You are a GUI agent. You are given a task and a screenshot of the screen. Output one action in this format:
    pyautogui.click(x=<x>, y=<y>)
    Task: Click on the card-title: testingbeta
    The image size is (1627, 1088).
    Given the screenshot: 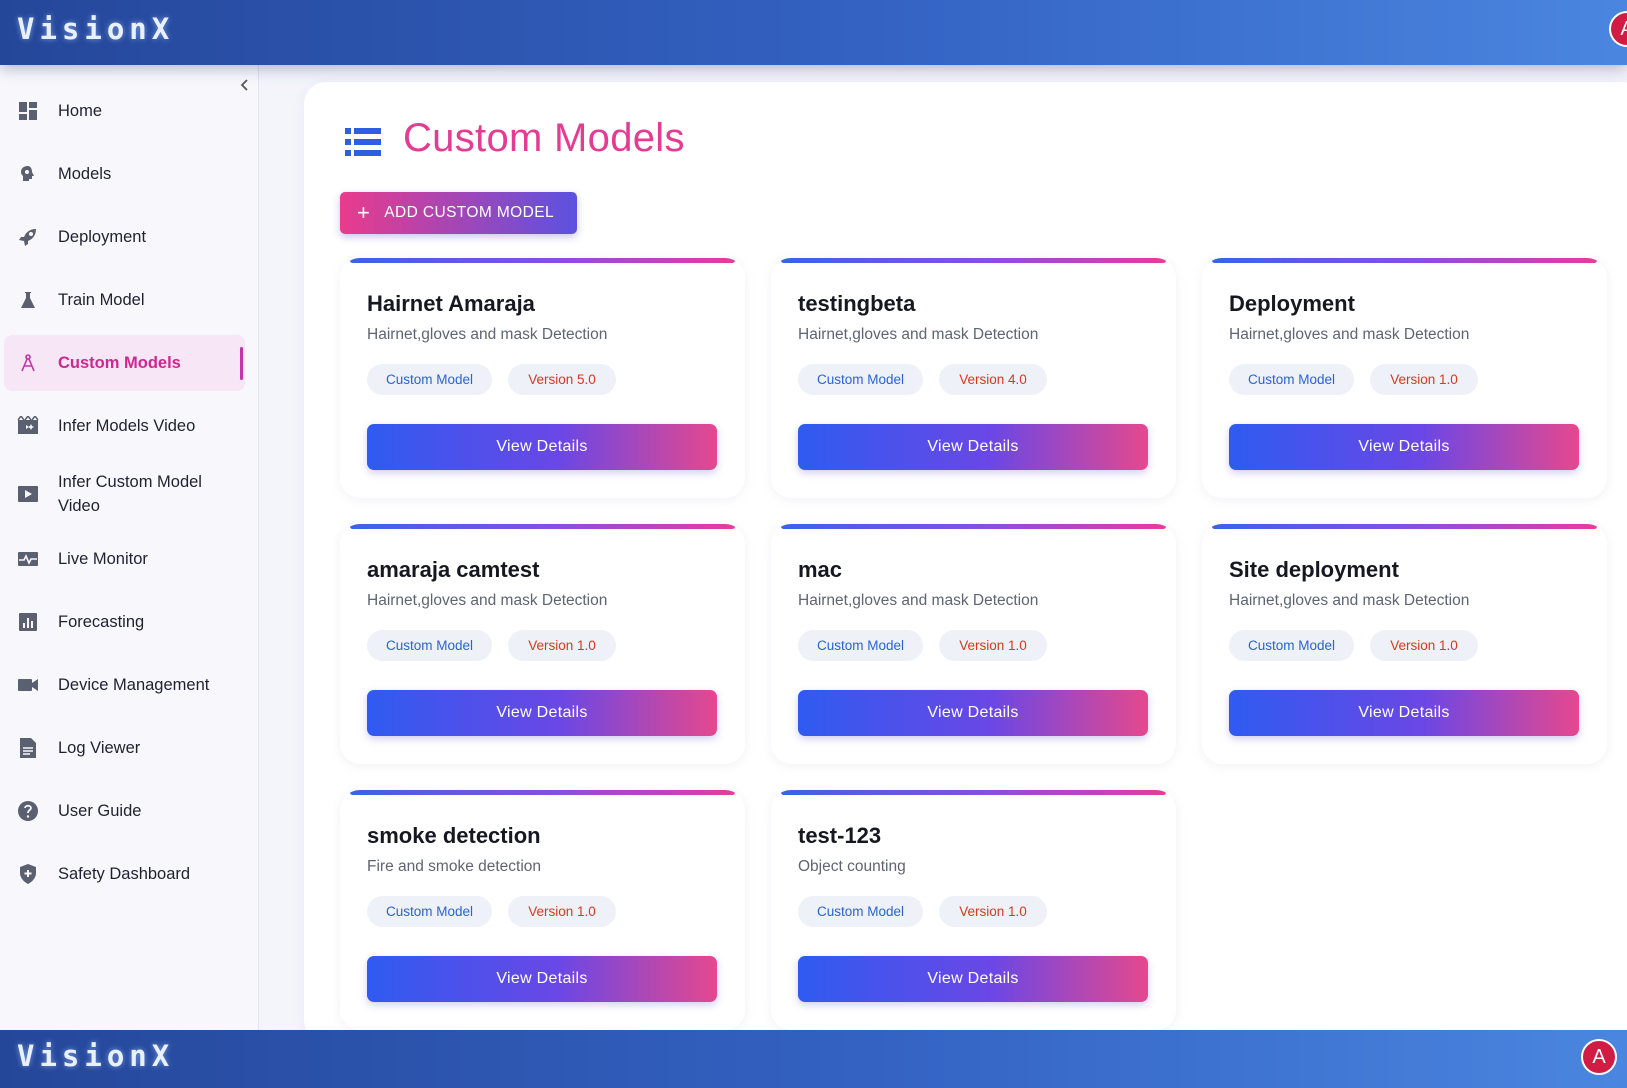 What is the action you would take?
    pyautogui.click(x=857, y=303)
    